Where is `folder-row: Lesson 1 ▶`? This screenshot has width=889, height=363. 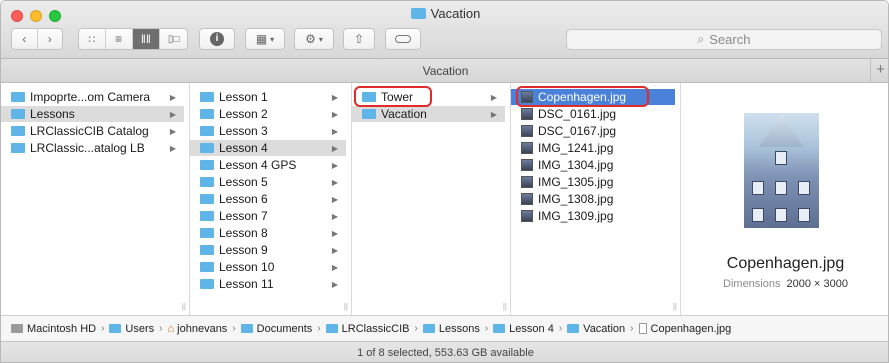 folder-row: Lesson 1 ▶ is located at coordinates (268, 97).